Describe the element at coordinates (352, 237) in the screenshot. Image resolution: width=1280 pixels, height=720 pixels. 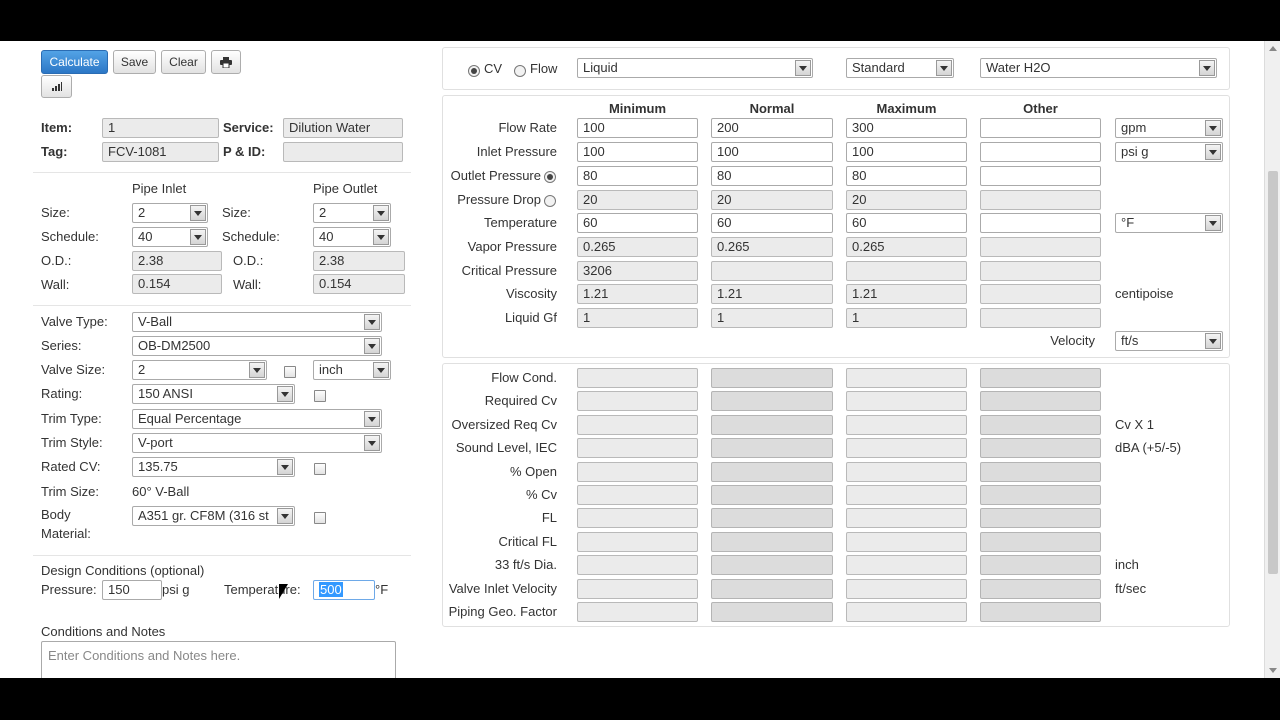
I see `outlet-schedule-select: 40` at that location.